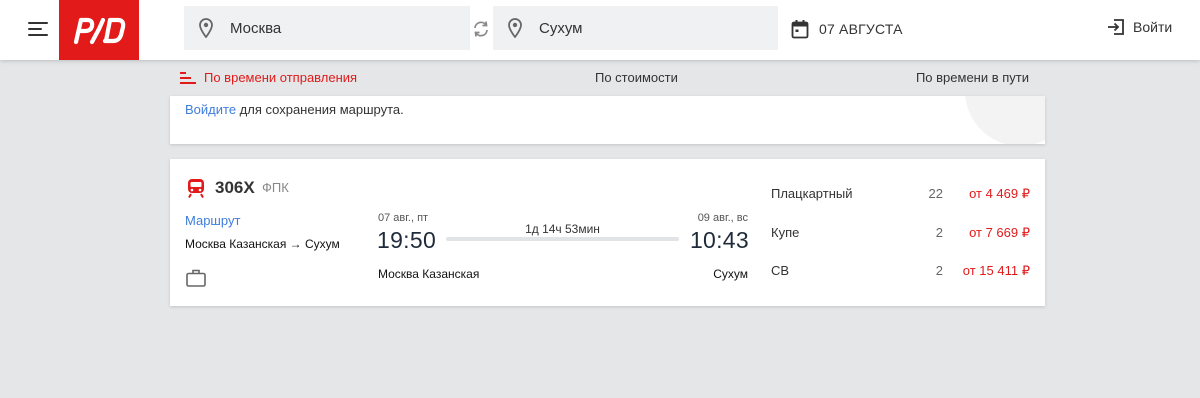  I want to click on save-route-message: для сохранения маршрута., so click(320, 109).